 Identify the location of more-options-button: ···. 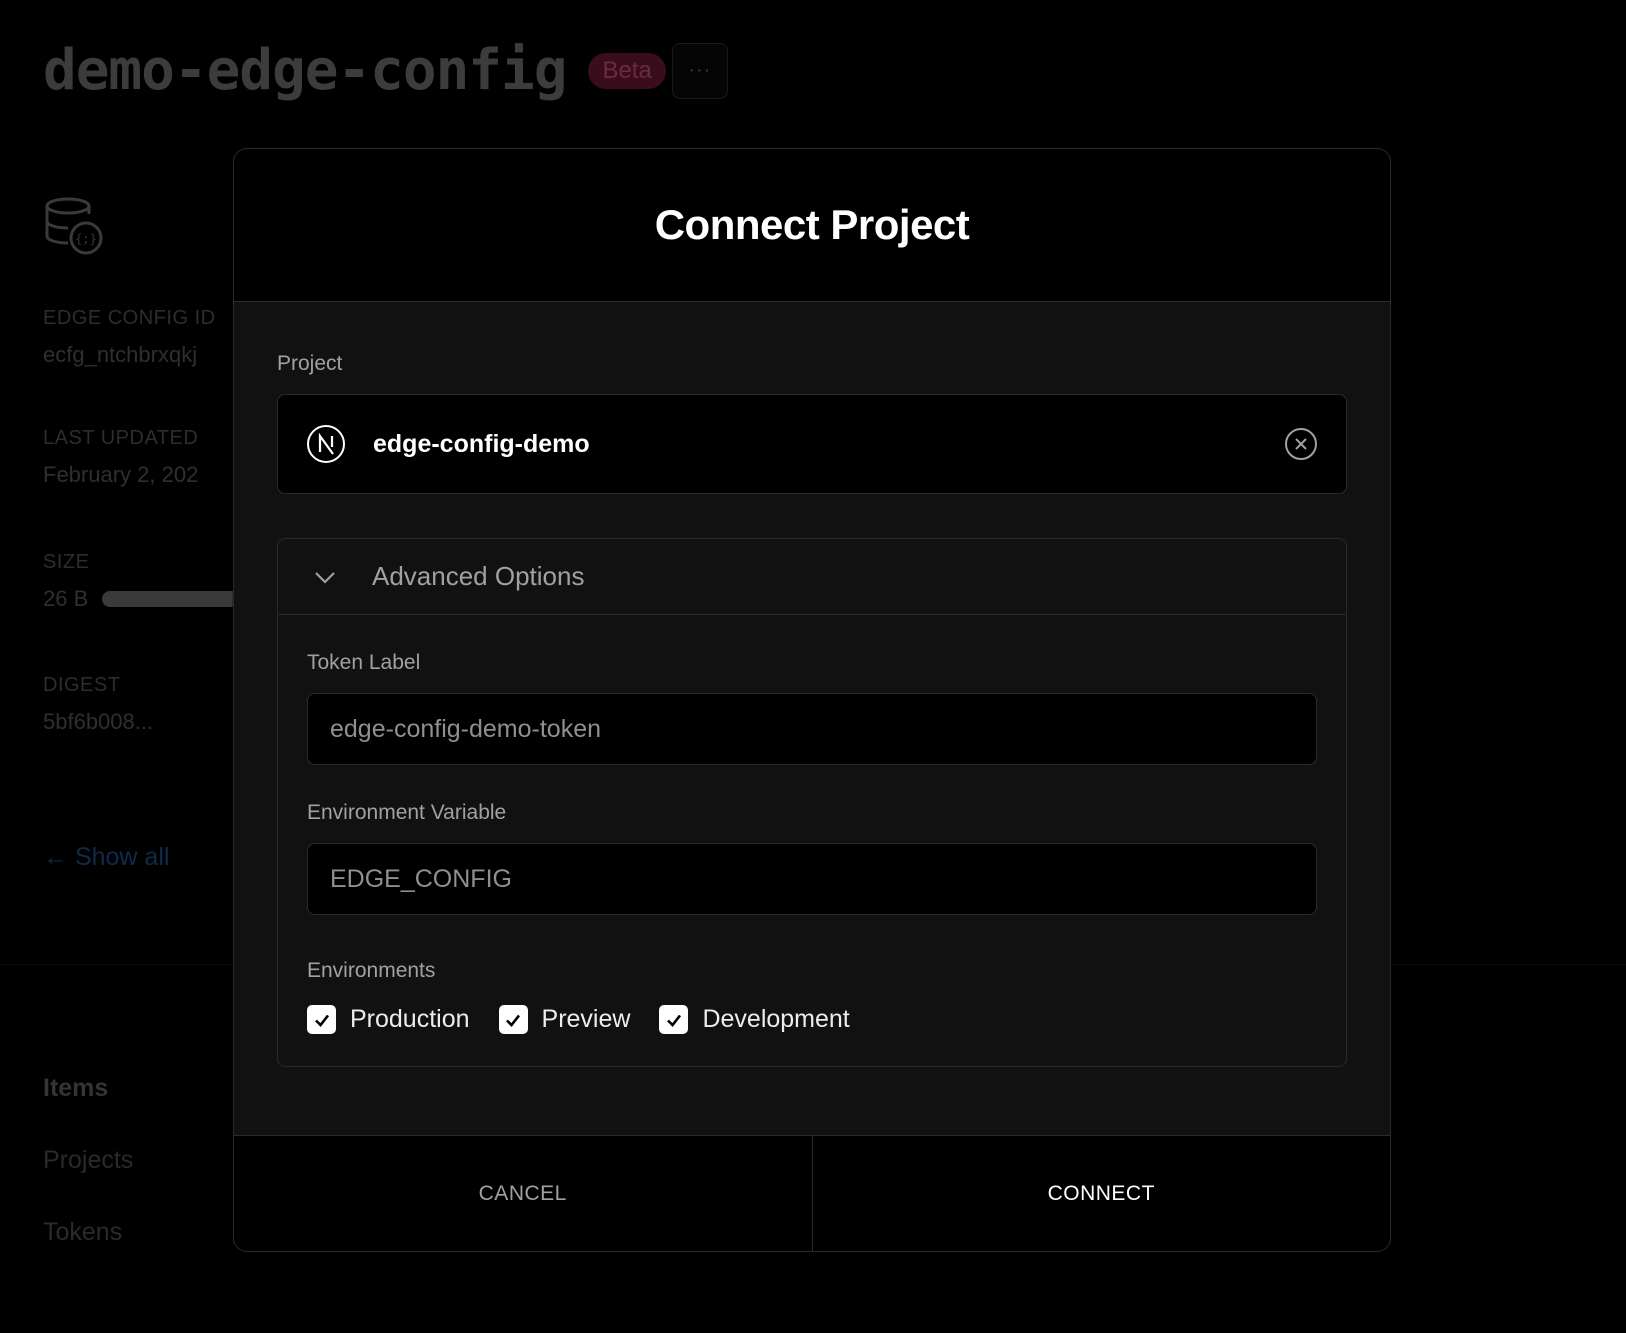
(699, 70).